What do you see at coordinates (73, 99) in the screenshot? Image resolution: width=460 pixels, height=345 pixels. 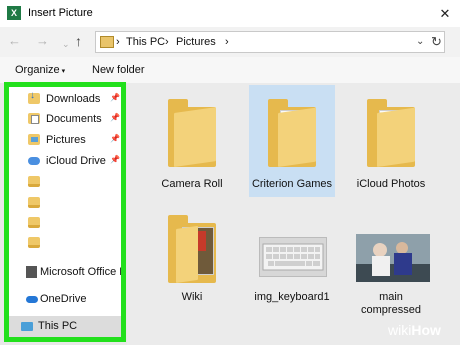 I see `sidebar-item-label: Downloads` at bounding box center [73, 99].